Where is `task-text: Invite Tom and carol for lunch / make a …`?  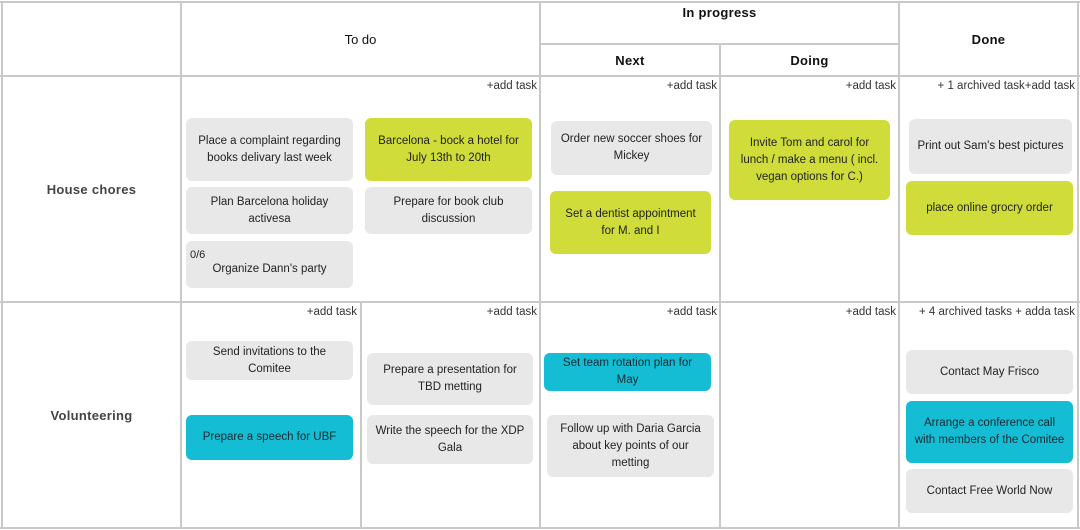 task-text: Invite Tom and carol for lunch / make a … is located at coordinates (809, 159).